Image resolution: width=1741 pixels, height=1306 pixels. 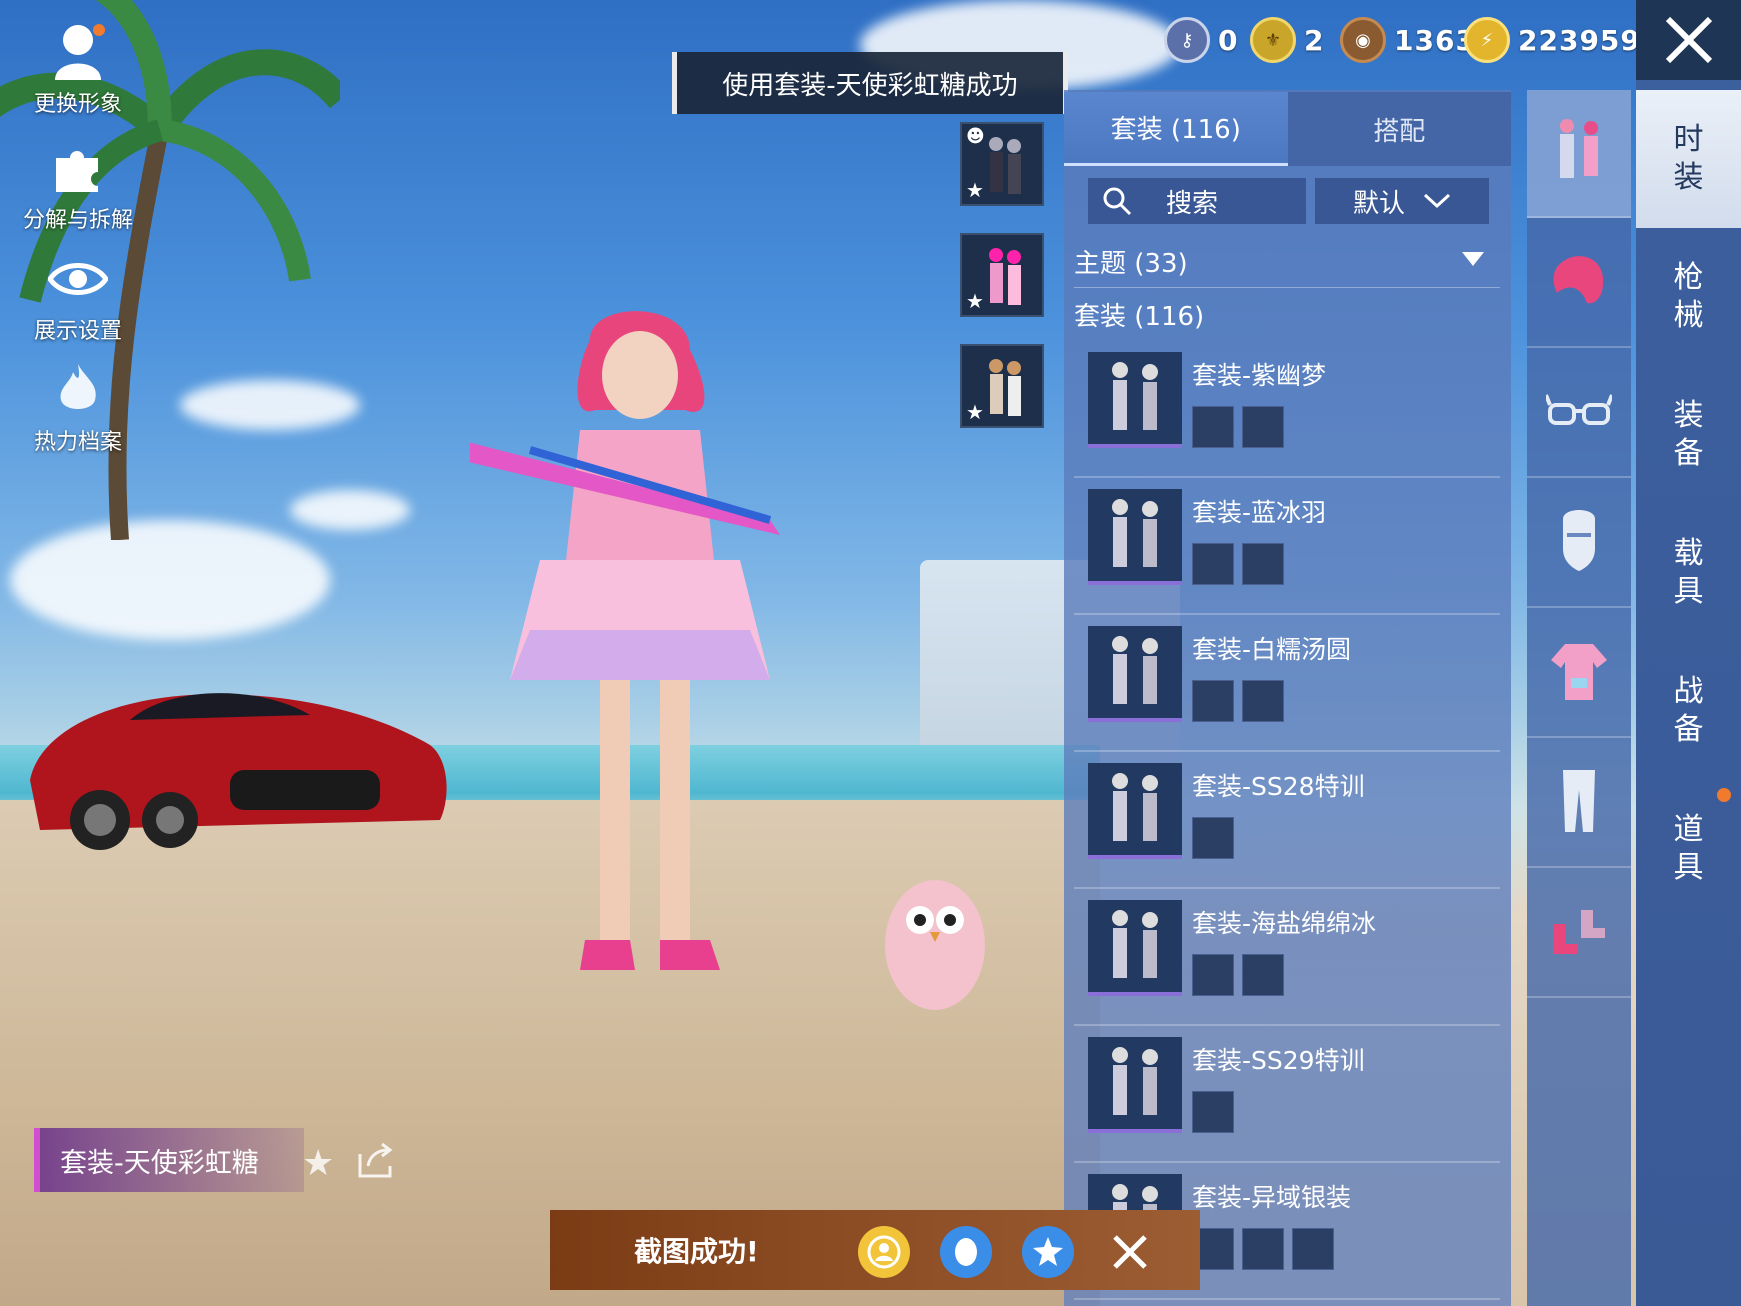 I want to click on change-appearance-button: 更换形象, so click(x=78, y=69).